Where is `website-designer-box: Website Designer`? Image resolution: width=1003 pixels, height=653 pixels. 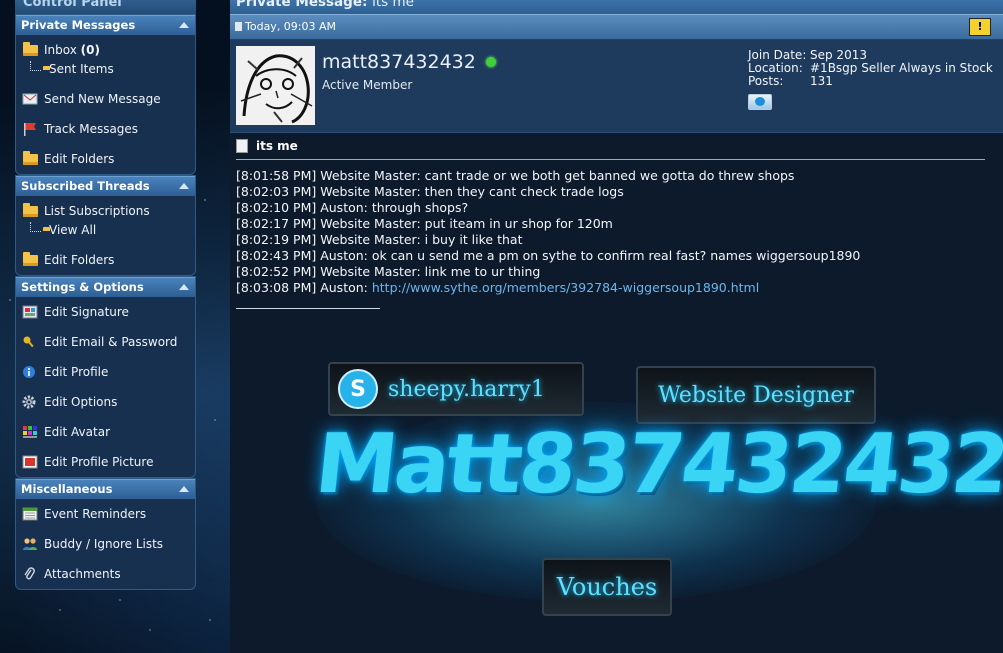
website-designer-box: Website Designer is located at coordinates (756, 395).